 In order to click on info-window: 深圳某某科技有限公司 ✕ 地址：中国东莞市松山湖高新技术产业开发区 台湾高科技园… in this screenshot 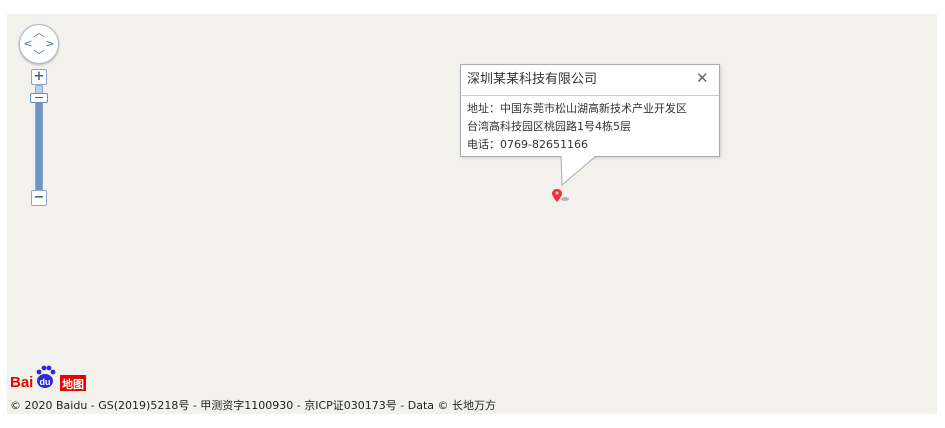, I will do `click(590, 110)`.